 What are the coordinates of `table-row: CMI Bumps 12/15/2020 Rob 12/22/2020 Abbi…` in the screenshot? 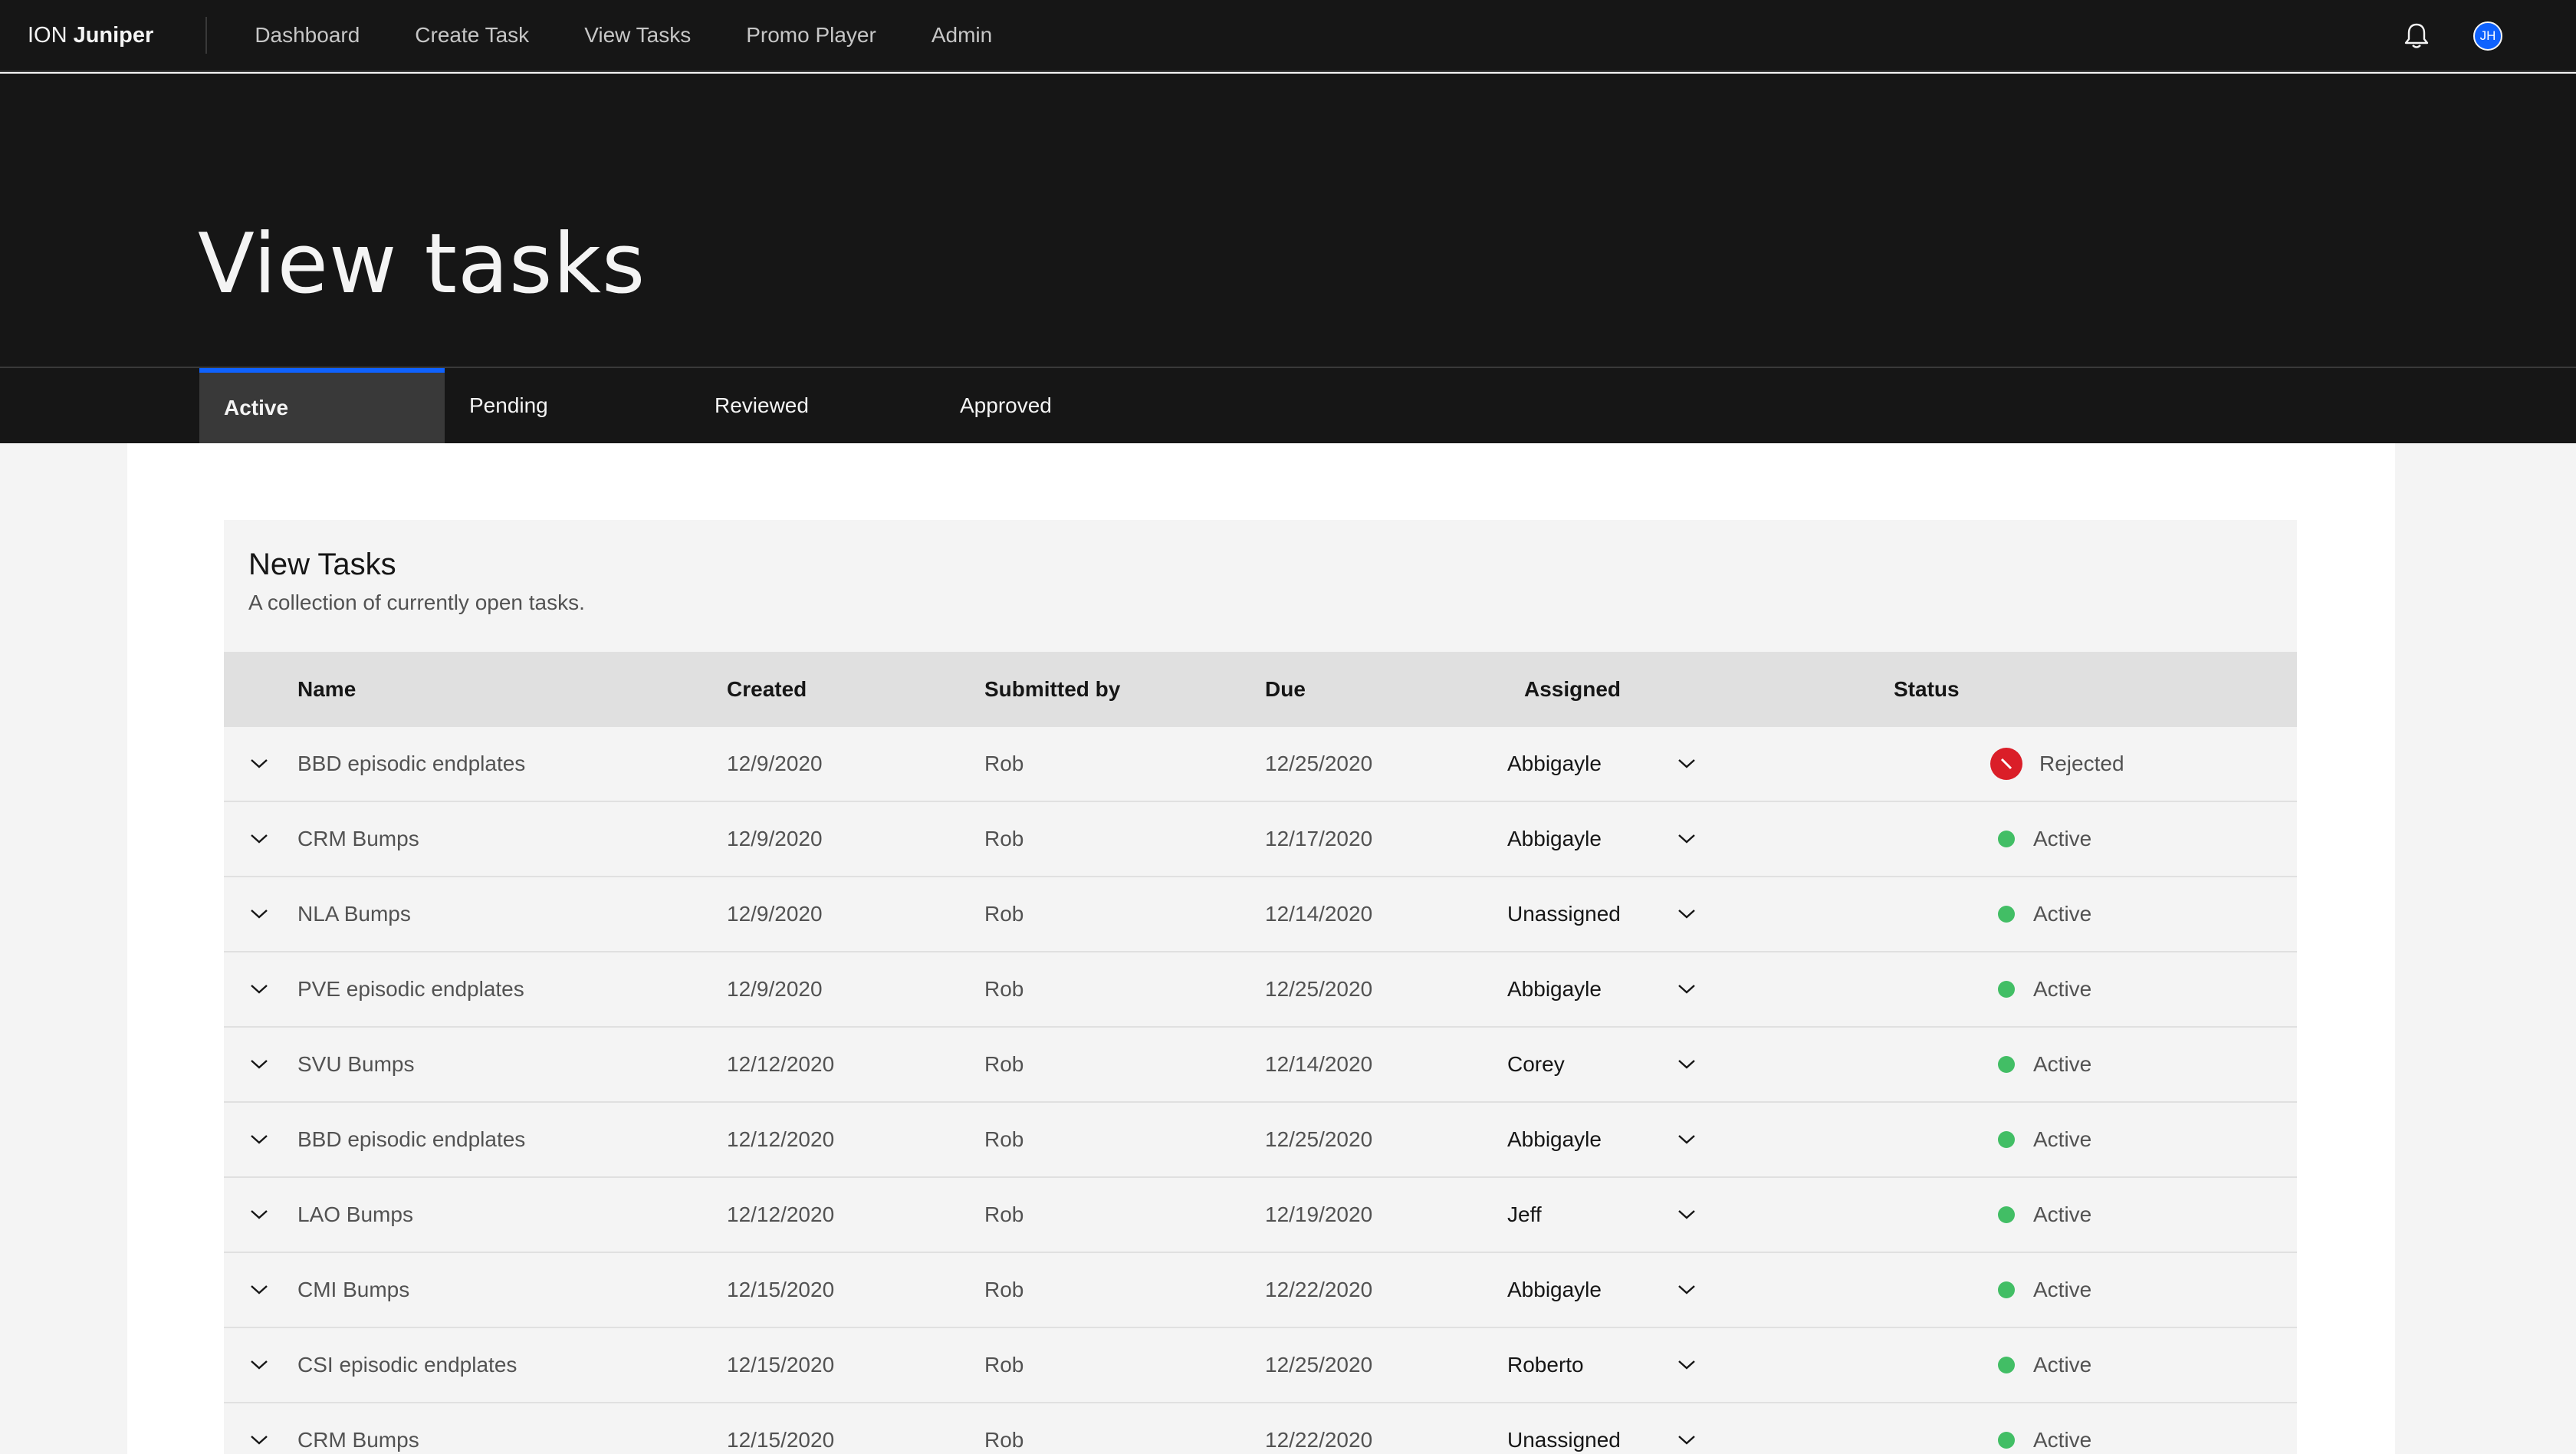 It's located at (1261, 1290).